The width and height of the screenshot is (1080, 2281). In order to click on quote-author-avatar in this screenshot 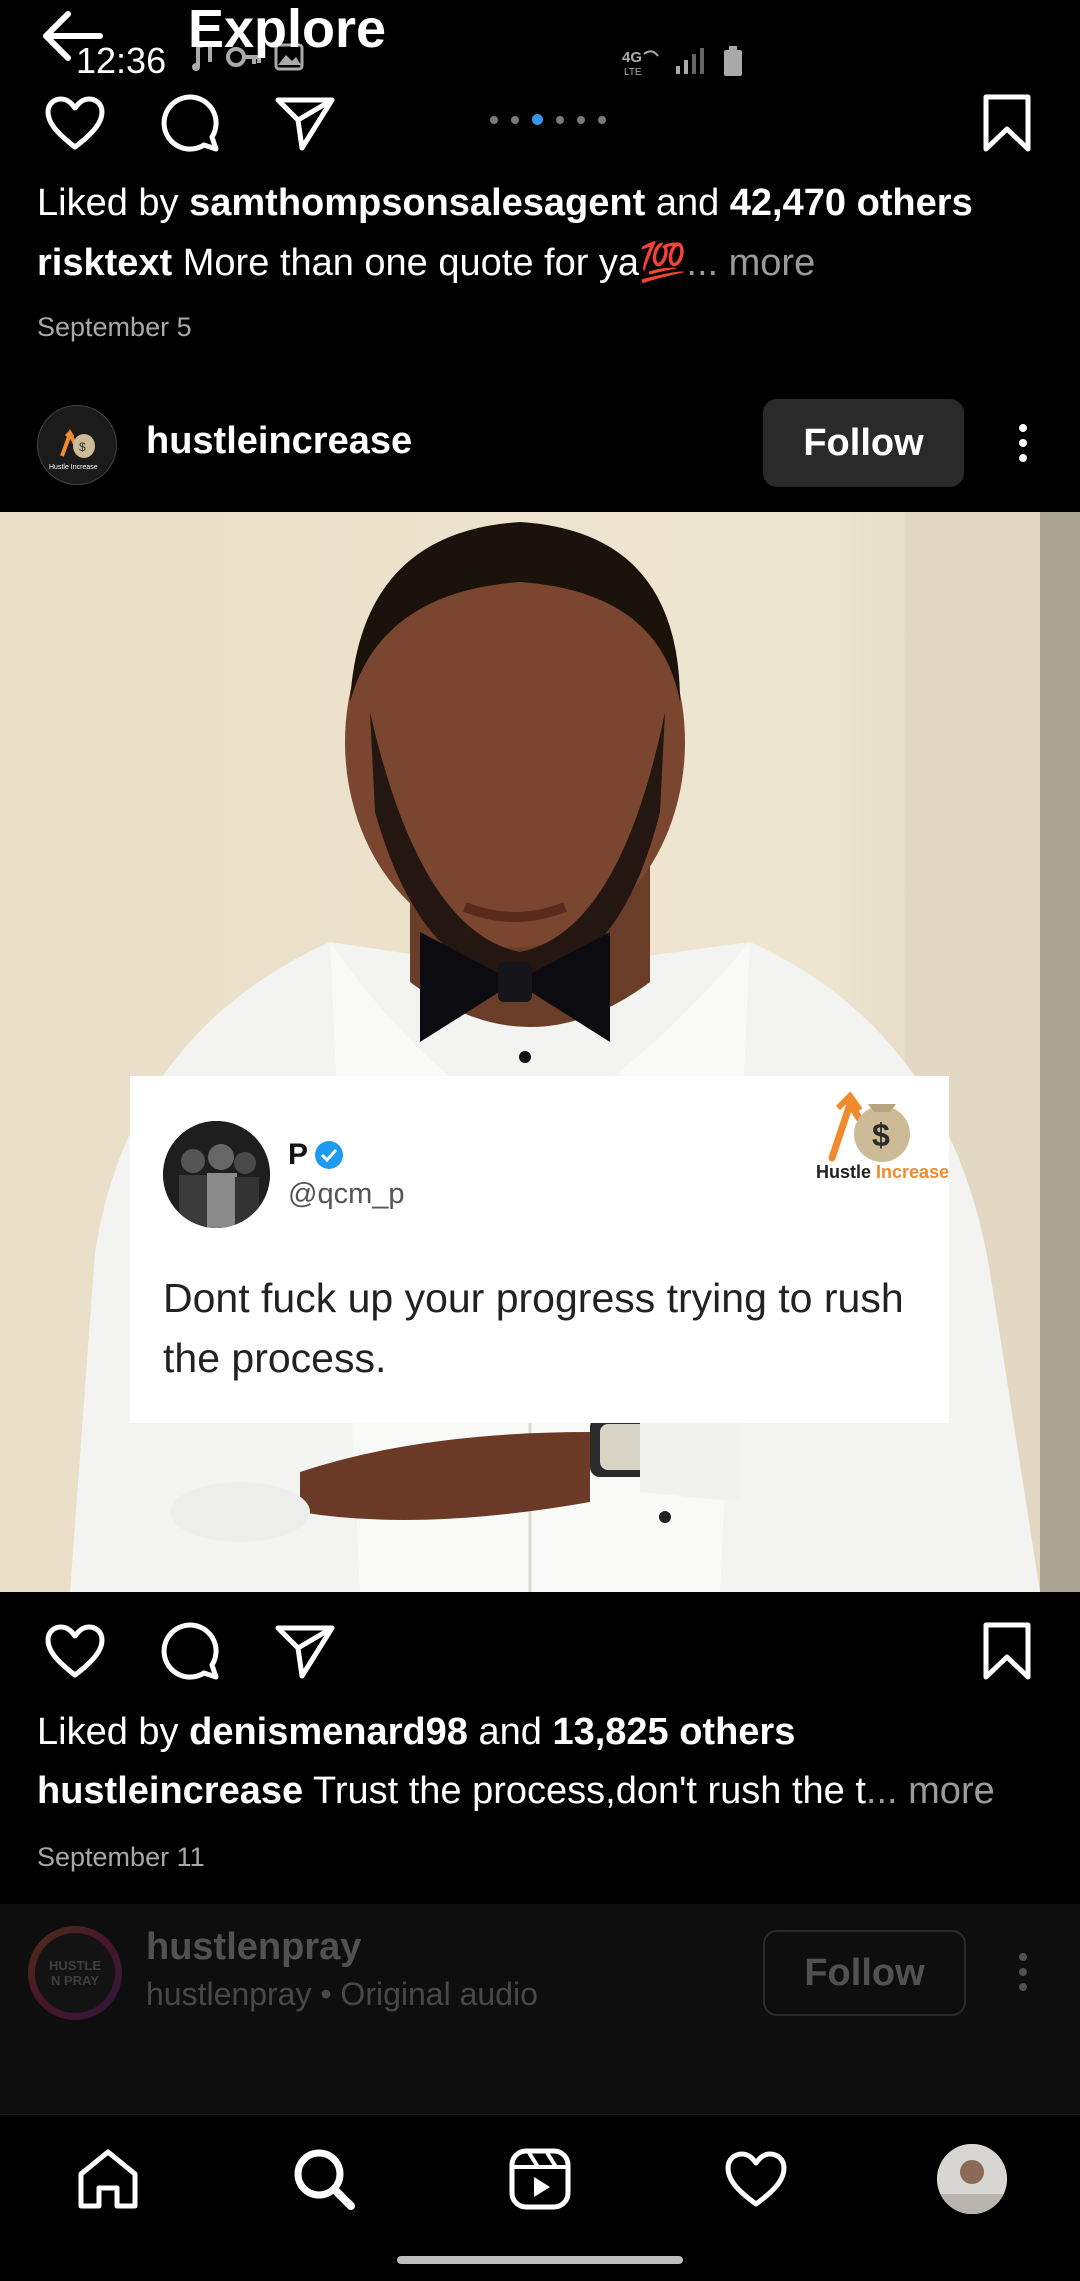, I will do `click(216, 1174)`.